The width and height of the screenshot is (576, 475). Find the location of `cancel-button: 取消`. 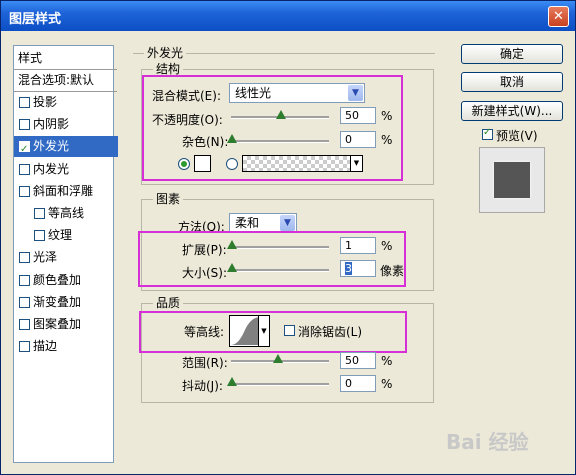

cancel-button: 取消 is located at coordinates (512, 82).